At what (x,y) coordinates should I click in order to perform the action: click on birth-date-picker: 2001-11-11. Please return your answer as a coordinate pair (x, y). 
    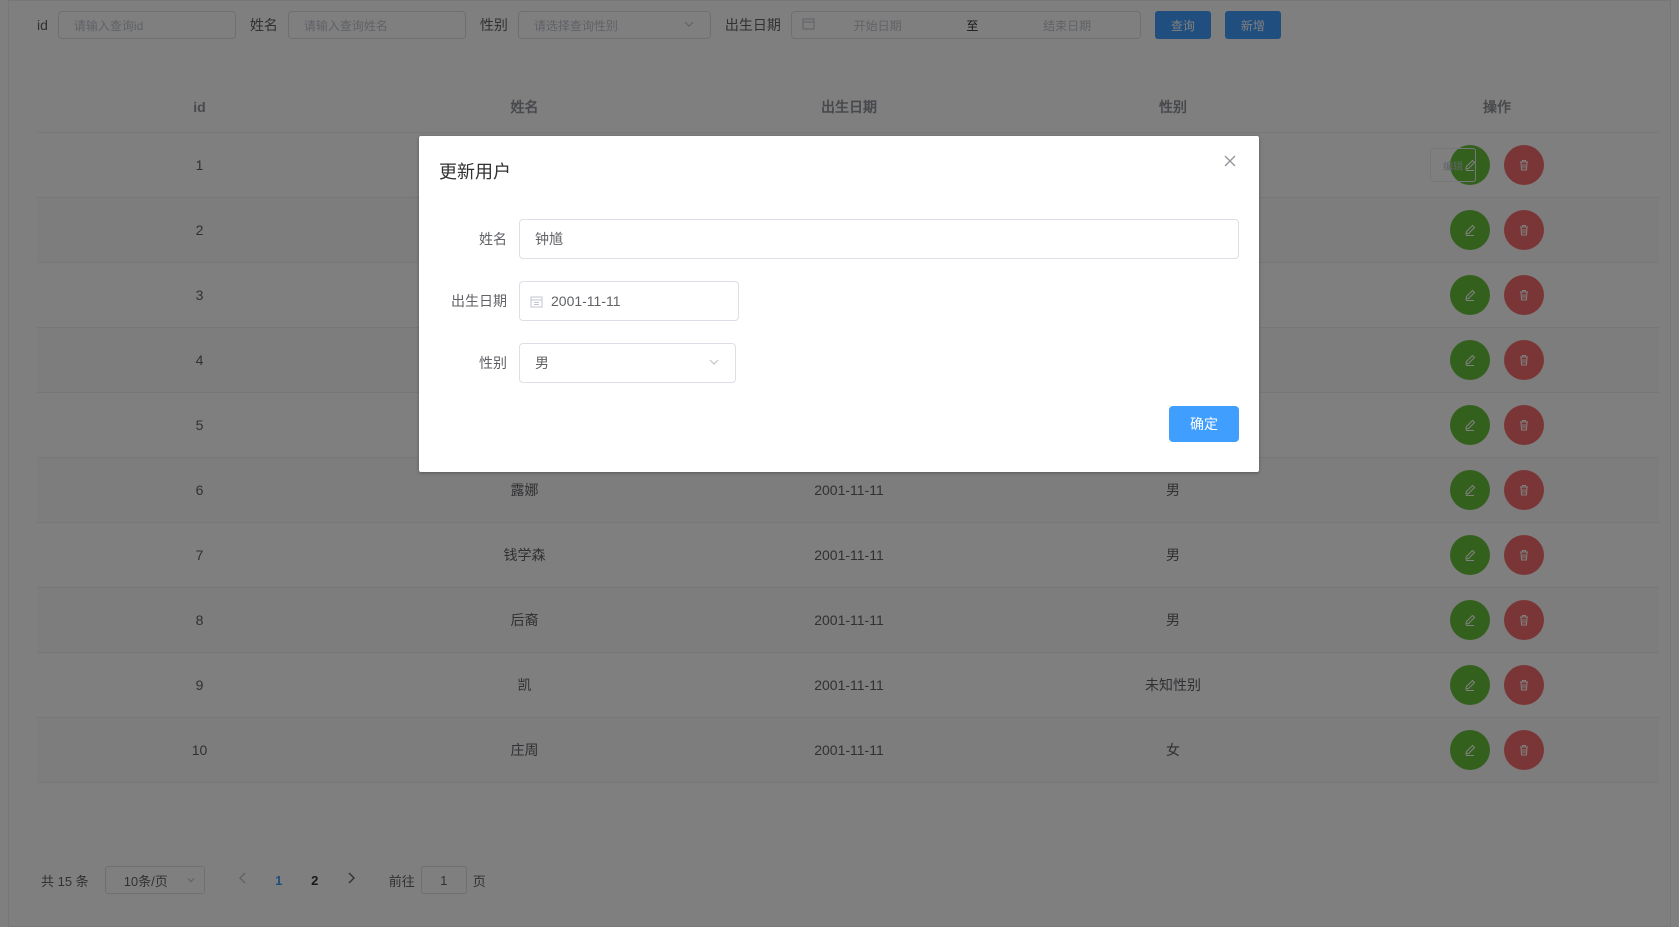
    Looking at the image, I should click on (629, 301).